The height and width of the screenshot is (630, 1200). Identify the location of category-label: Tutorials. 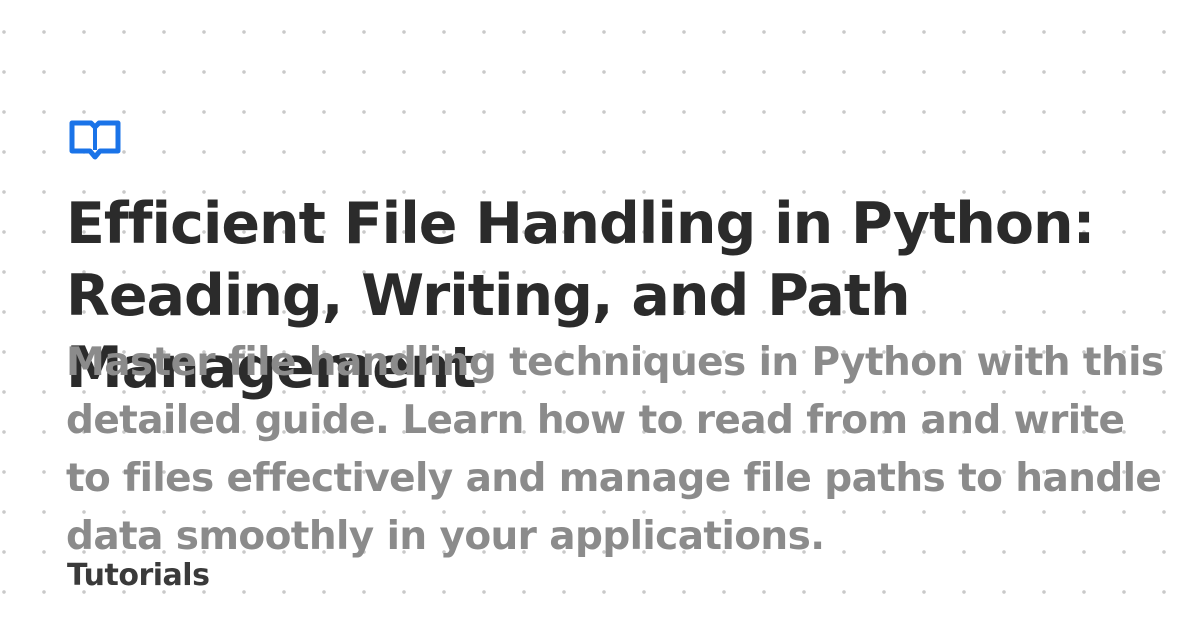
(138, 575).